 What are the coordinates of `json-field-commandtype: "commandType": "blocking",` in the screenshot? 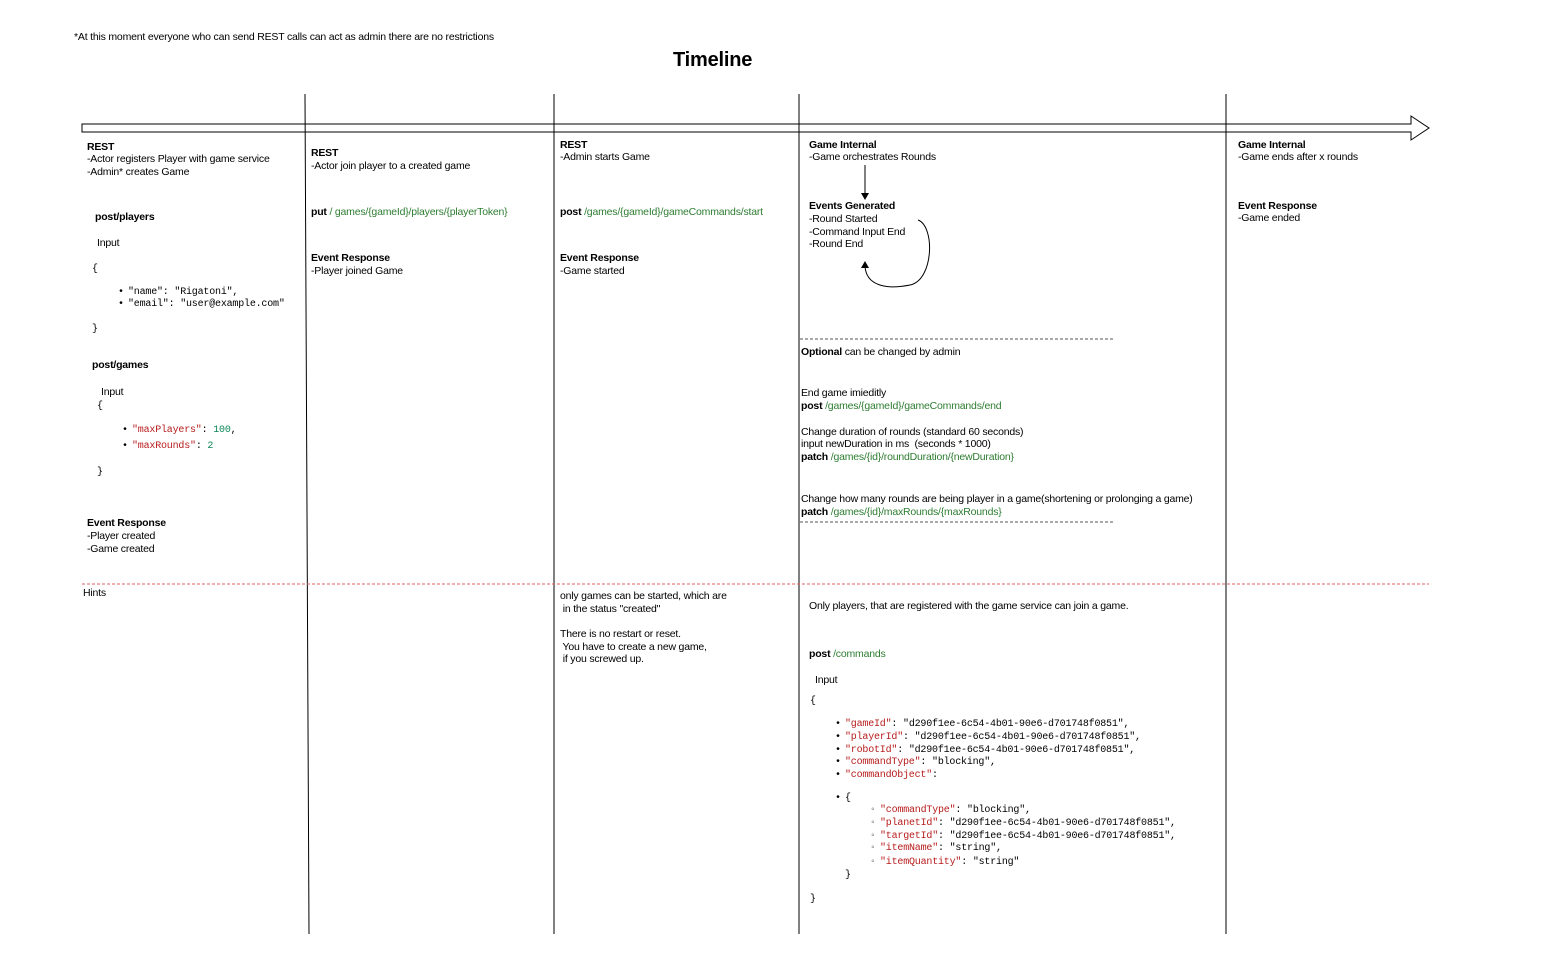 It's located at (915, 763).